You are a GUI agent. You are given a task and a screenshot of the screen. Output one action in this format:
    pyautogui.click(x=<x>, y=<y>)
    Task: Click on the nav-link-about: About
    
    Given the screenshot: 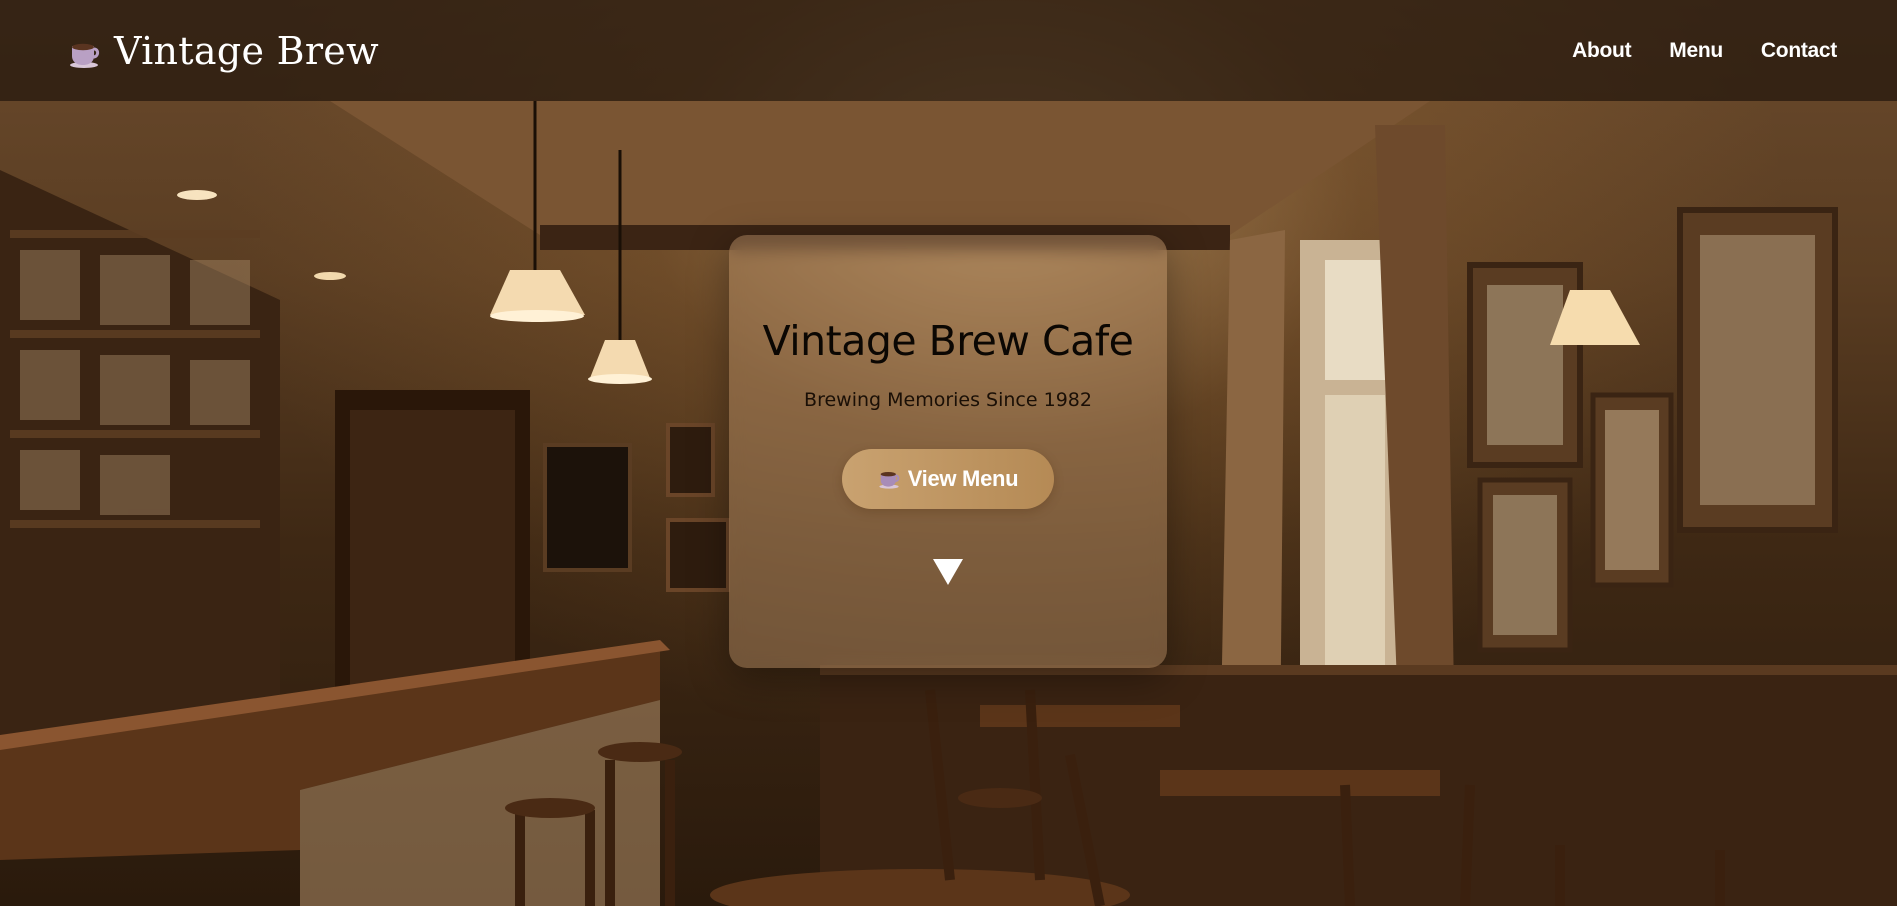 What is the action you would take?
    pyautogui.click(x=1601, y=51)
    